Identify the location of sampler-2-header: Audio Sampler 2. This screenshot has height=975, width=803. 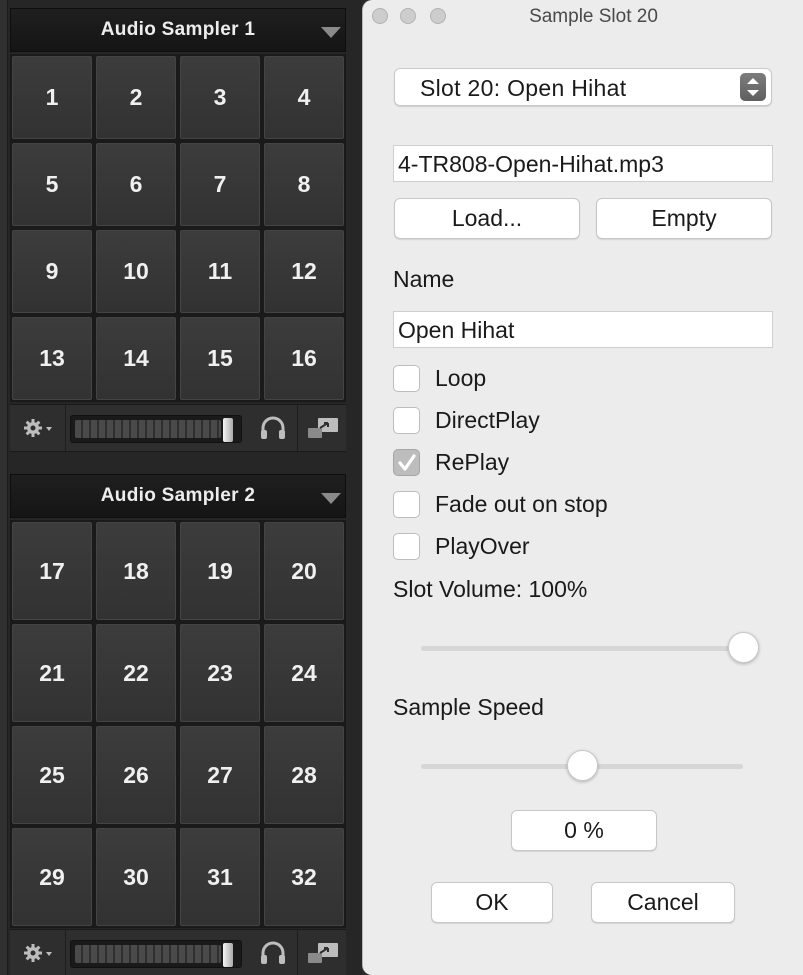
(178, 496).